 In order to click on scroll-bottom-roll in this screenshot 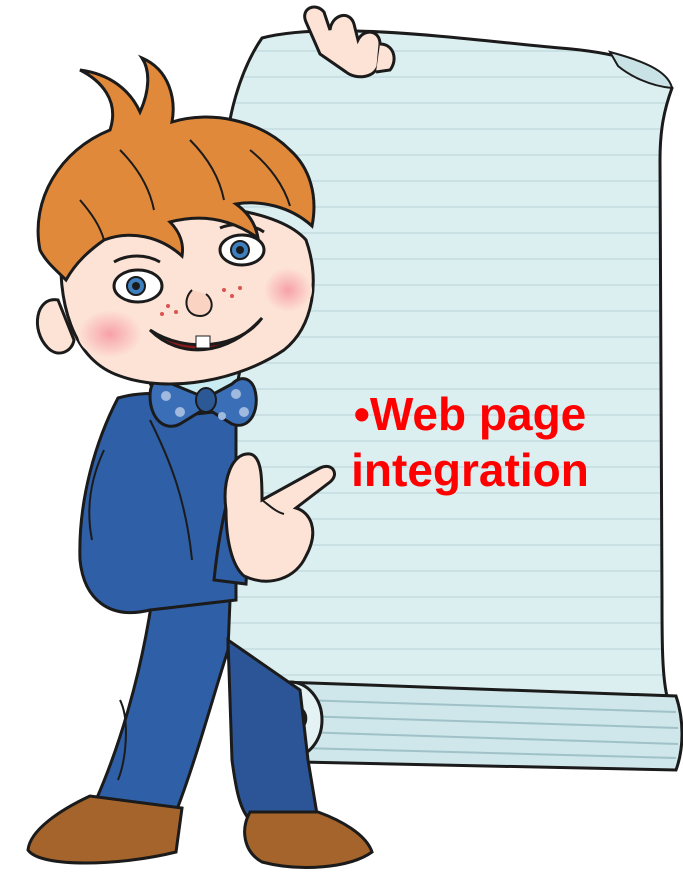, I will do `click(466, 726)`.